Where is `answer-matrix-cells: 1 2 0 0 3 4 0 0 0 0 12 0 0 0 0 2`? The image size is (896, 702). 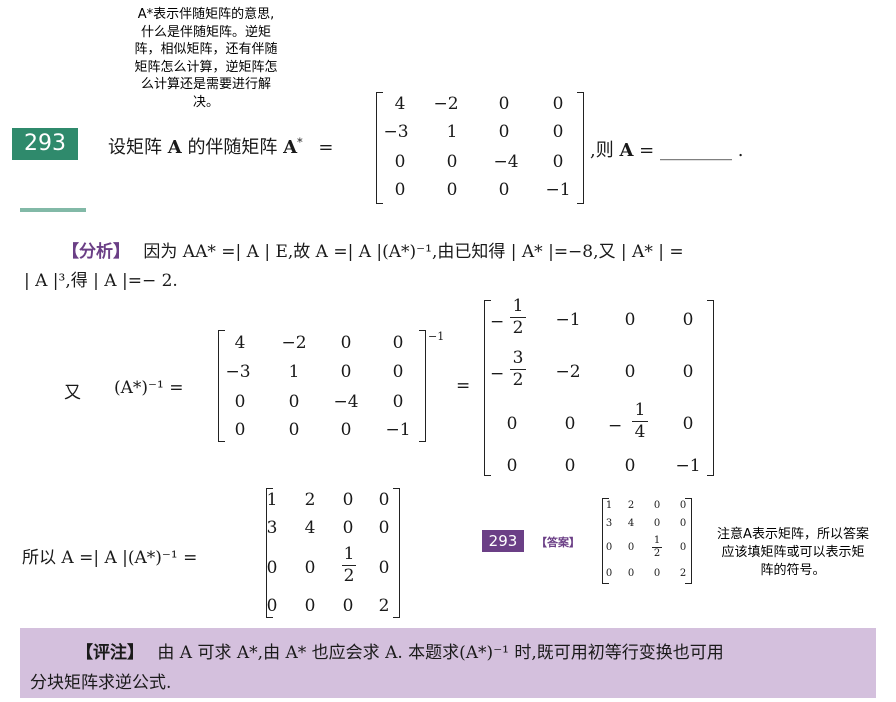 answer-matrix-cells: 1 2 0 0 3 4 0 0 0 0 12 0 0 0 0 2 is located at coordinates (646, 541).